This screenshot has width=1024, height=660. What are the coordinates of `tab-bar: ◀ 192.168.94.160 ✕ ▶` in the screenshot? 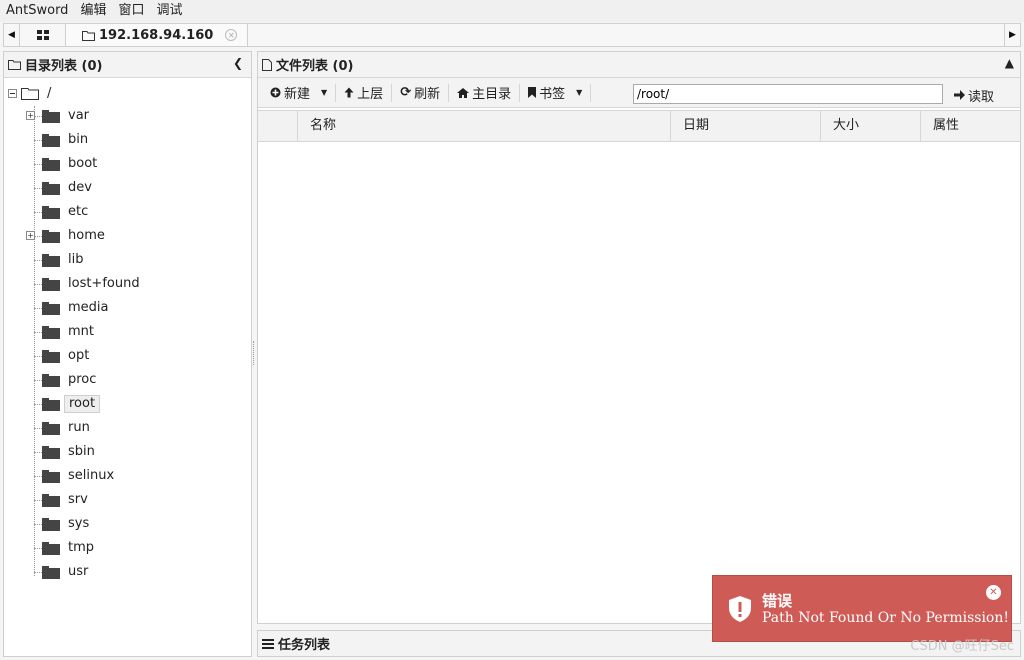 It's located at (512, 35).